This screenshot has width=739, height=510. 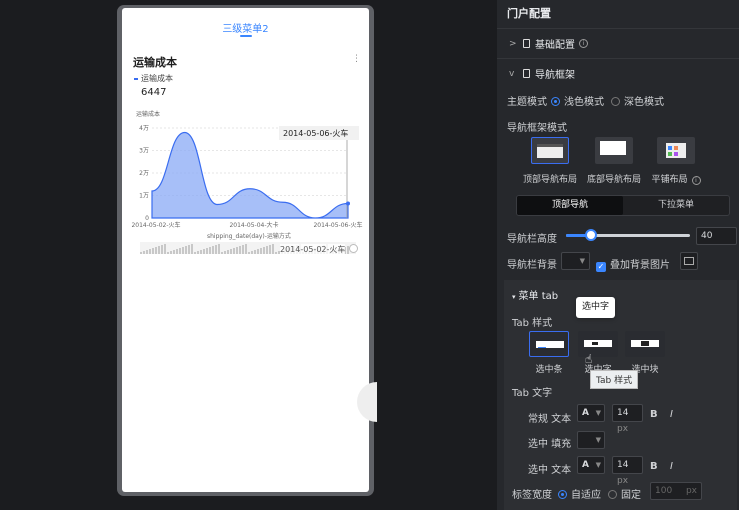 I want to click on y-tick-label: 1万, so click(x=144, y=196).